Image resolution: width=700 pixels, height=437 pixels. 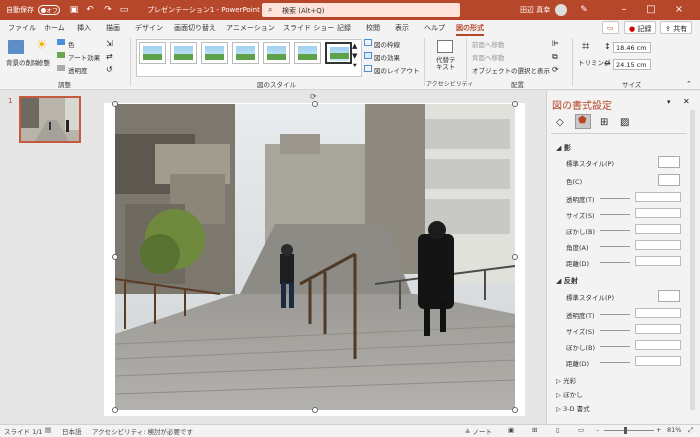 I want to click on panel-close-icon: ✕, so click(x=686, y=101).